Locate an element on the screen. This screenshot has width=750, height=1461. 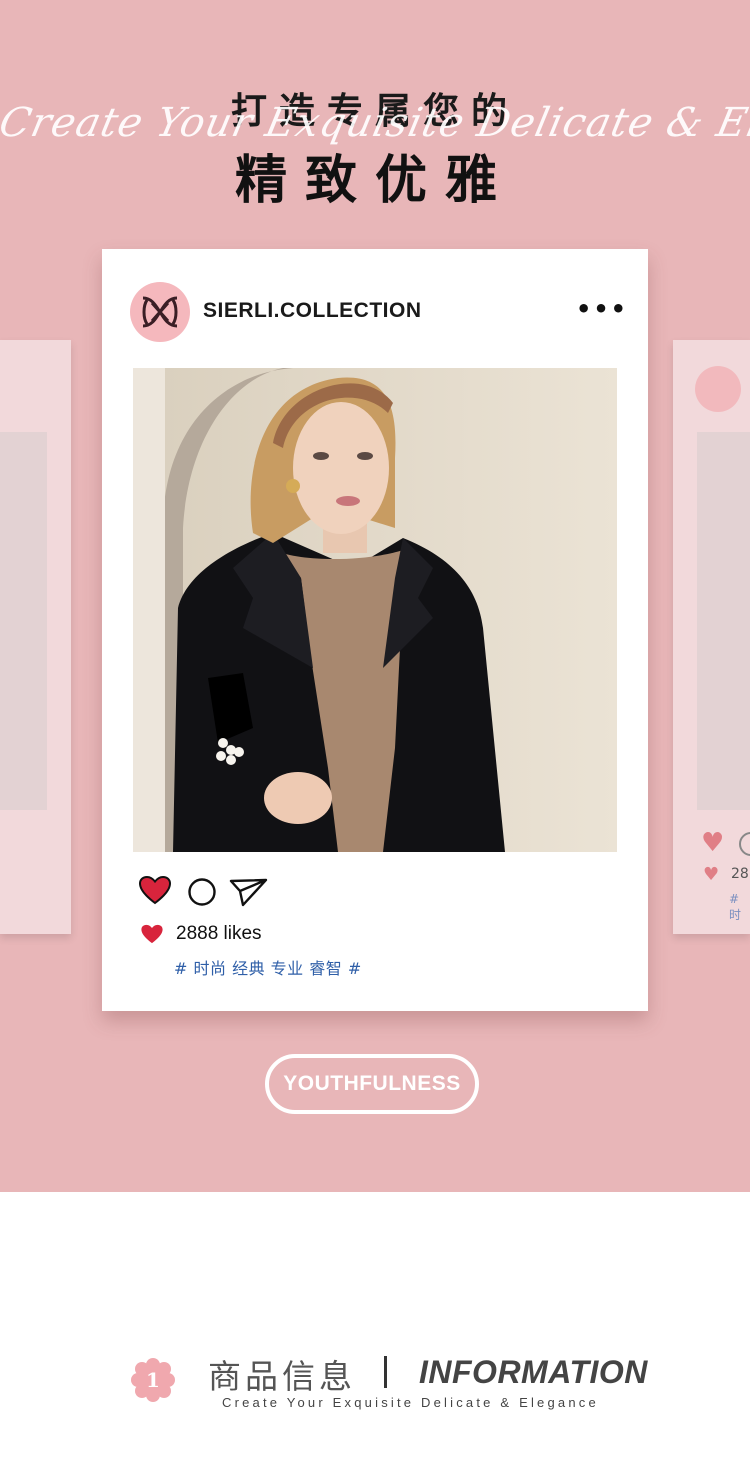
brand-avatar is located at coordinates (160, 312).